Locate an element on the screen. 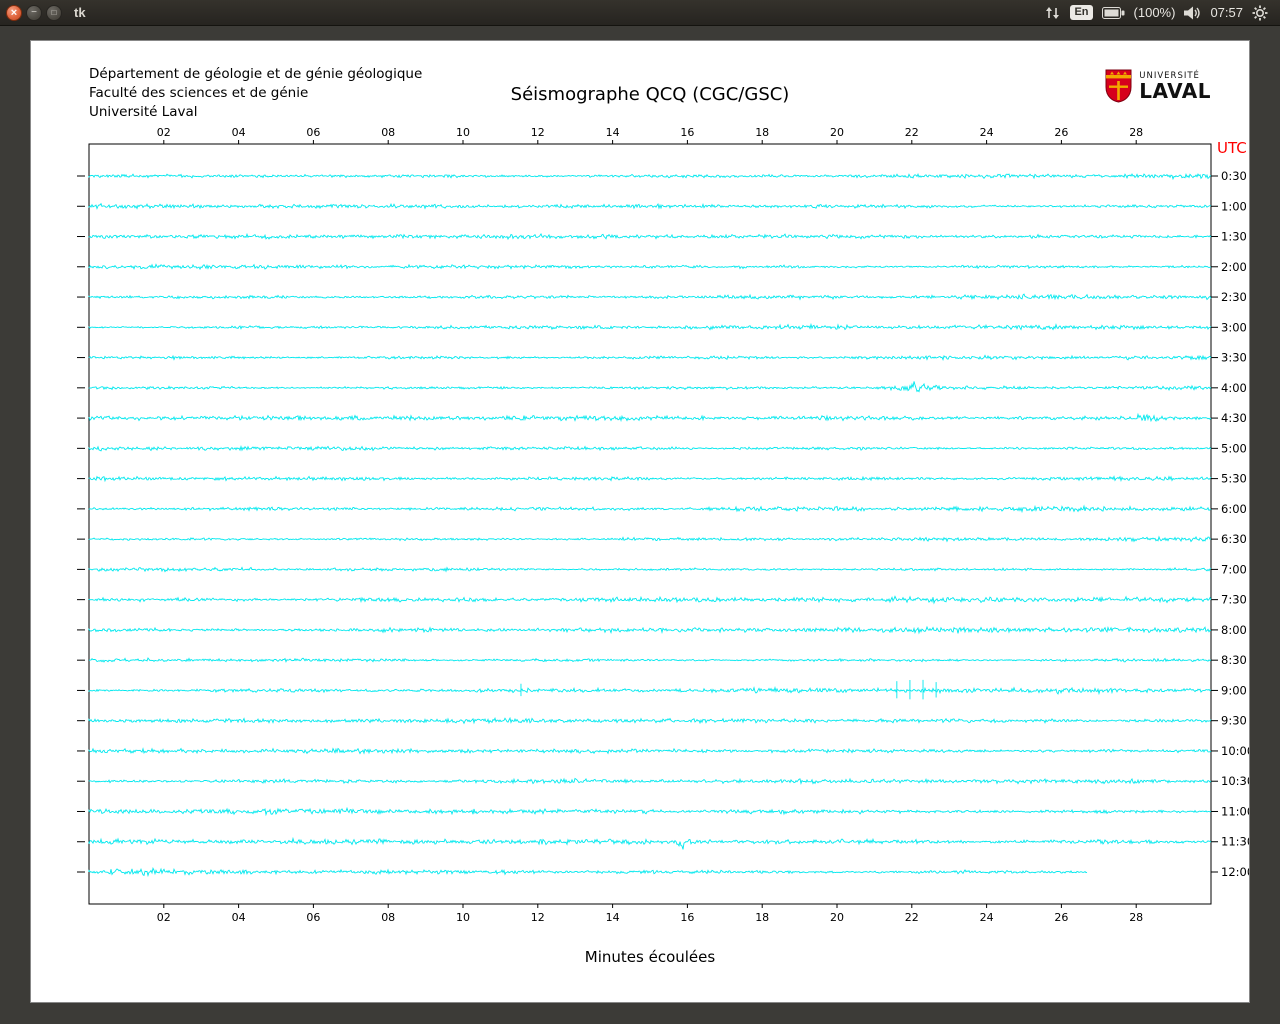 The height and width of the screenshot is (1024, 1280). volume-icon is located at coordinates (1192, 13).